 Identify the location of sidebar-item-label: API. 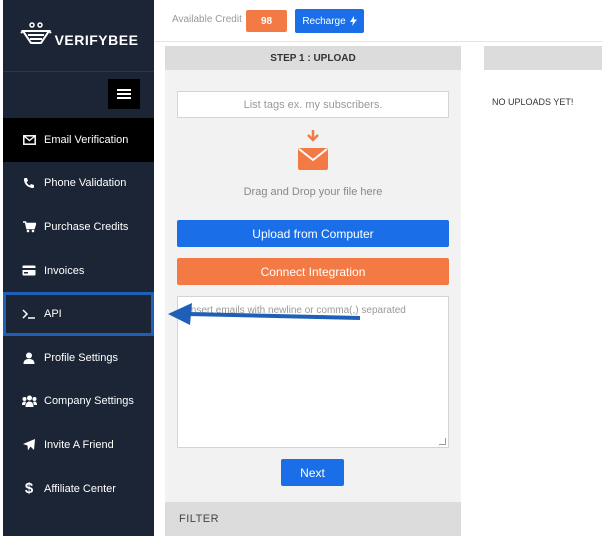
(53, 314).